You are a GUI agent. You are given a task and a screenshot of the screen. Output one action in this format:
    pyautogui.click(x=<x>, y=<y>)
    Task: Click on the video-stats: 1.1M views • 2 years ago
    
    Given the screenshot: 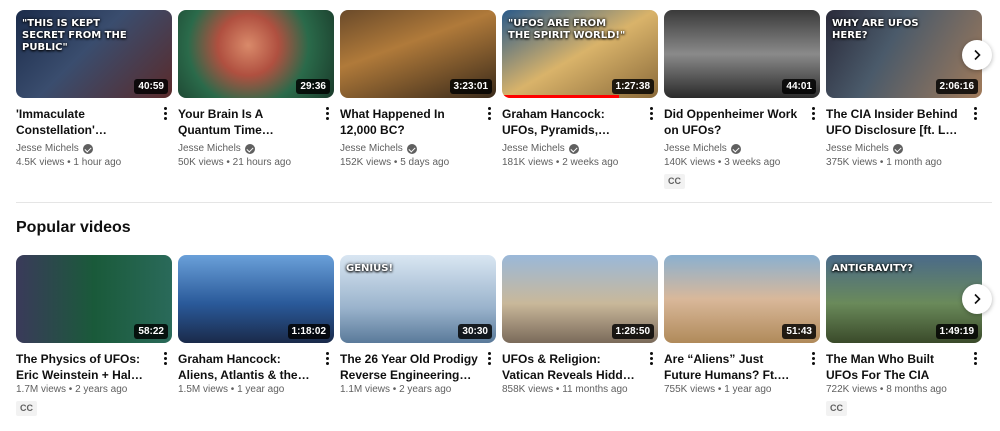 What is the action you would take?
    pyautogui.click(x=396, y=389)
    